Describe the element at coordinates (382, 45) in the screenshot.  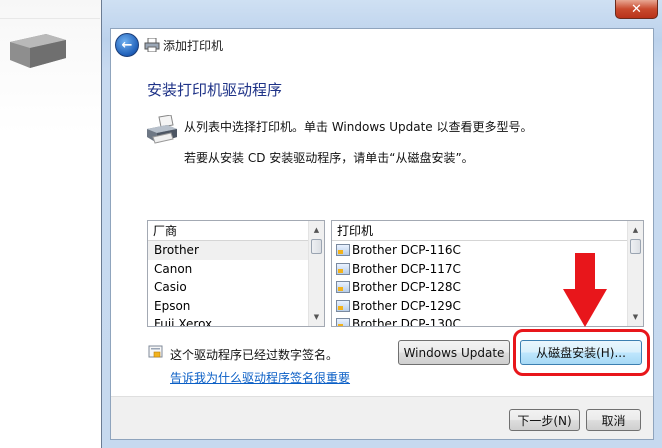
I see `navigation-bar: ← 添加打印机` at that location.